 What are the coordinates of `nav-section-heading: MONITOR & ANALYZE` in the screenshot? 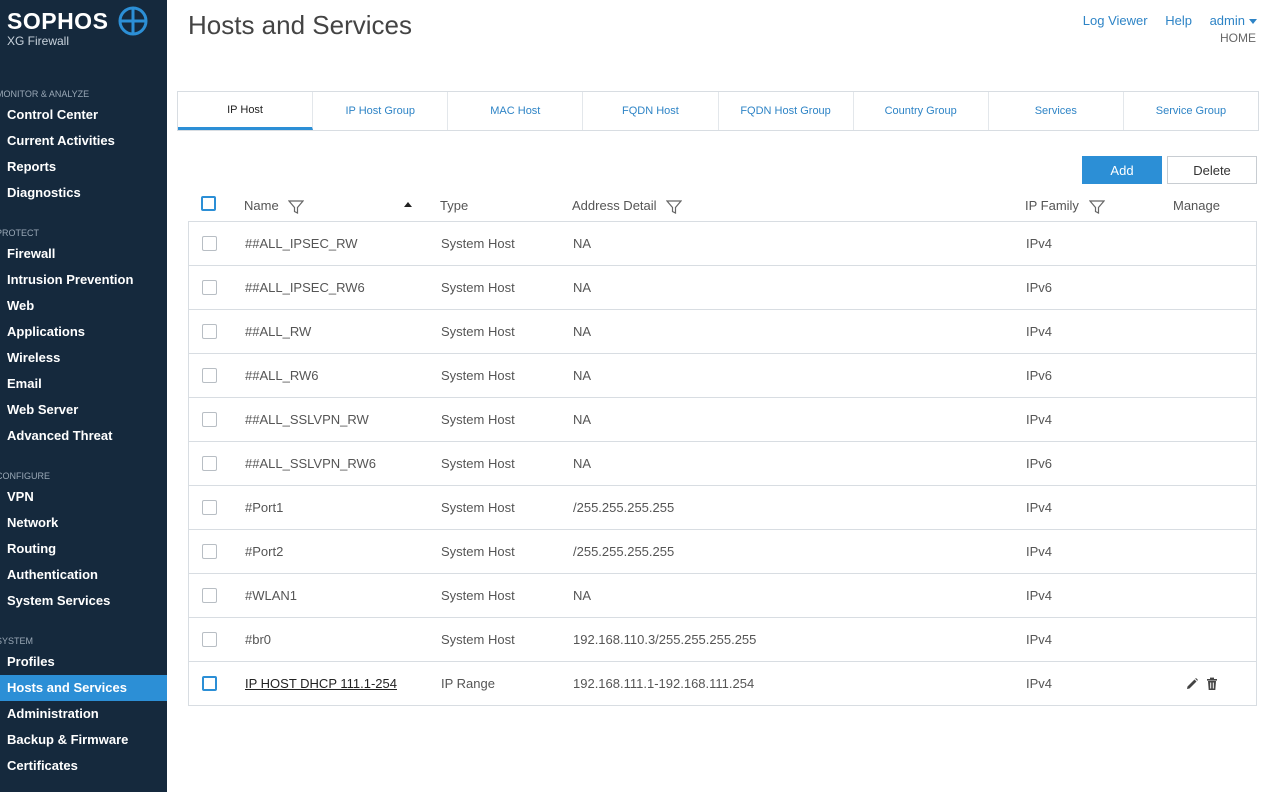 It's located at (45, 94).